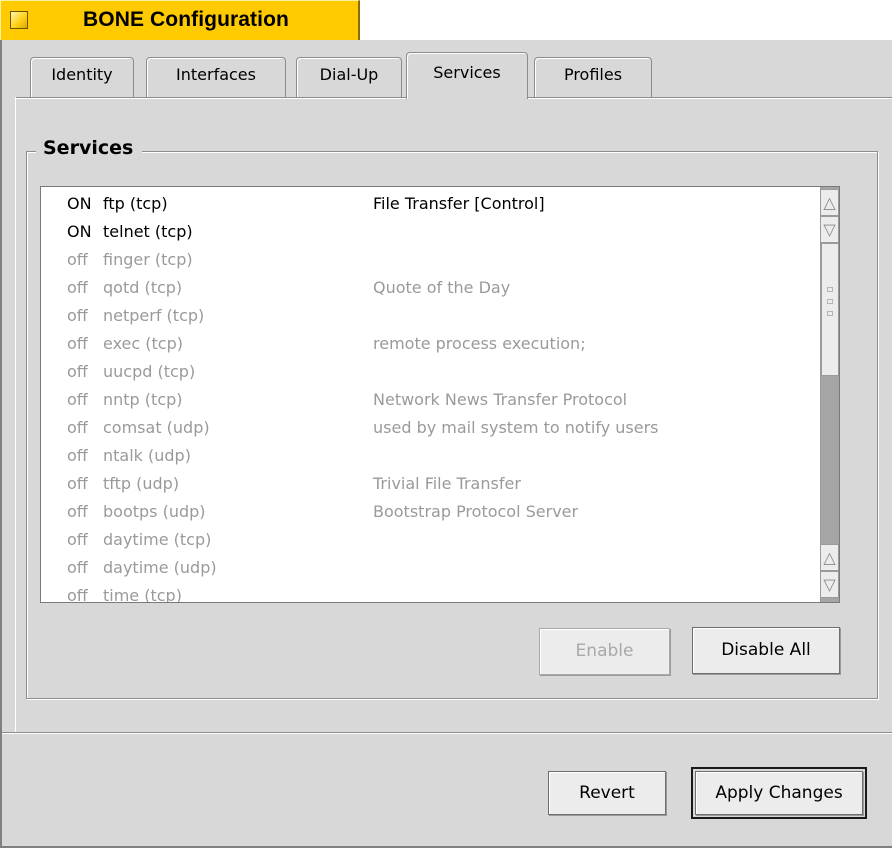 Image resolution: width=892 pixels, height=848 pixels. I want to click on service-name: uucpd (tcp), so click(149, 371).